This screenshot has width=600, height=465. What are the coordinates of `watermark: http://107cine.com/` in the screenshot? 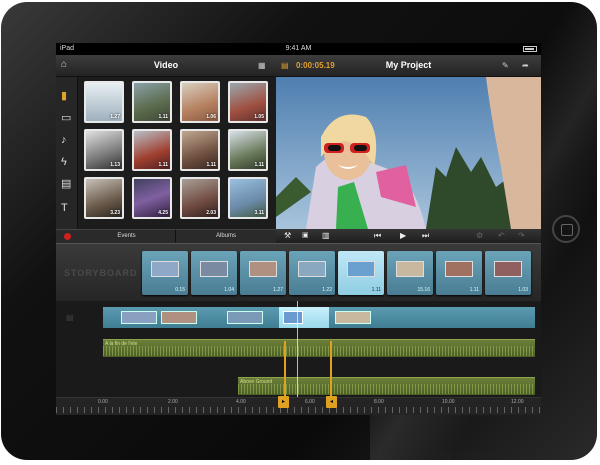 It's located at (478, 455).